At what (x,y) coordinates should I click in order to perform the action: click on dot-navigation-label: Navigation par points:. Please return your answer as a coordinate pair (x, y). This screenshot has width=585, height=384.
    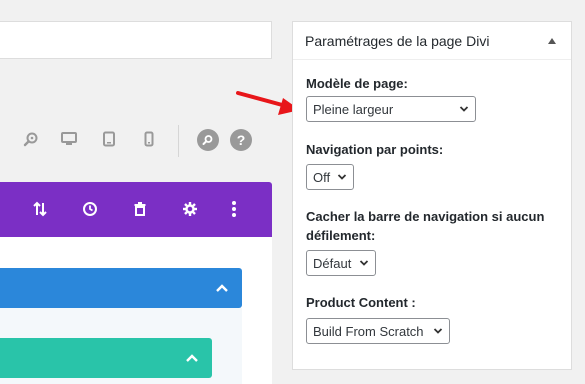
    Looking at the image, I should click on (375, 149).